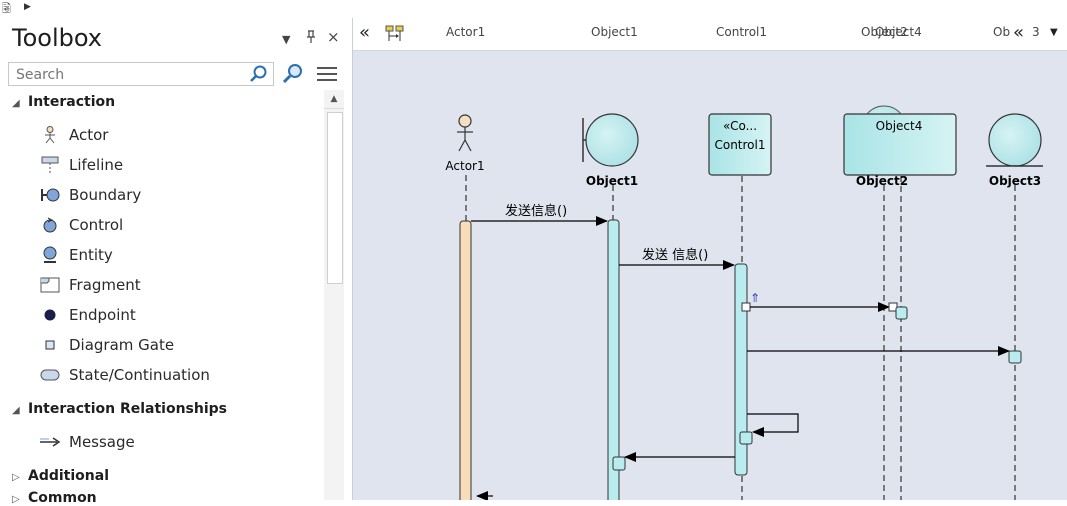 This screenshot has width=1067, height=506. I want to click on search-box, so click(141, 74).